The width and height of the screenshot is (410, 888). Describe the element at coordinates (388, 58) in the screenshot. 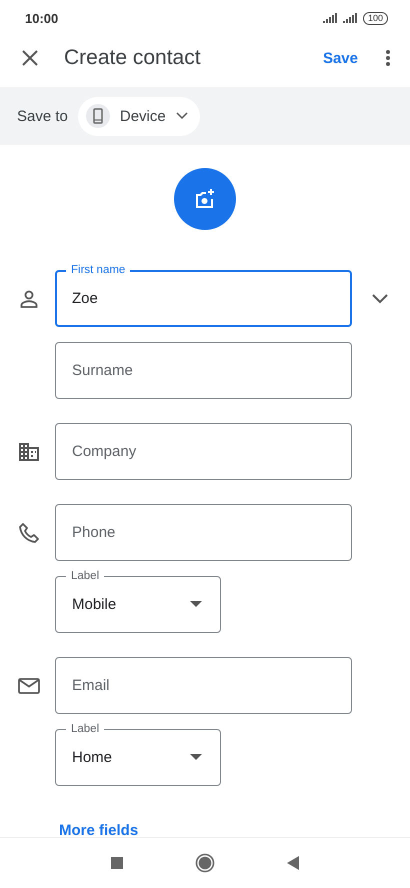

I see `more-options-icon` at that location.